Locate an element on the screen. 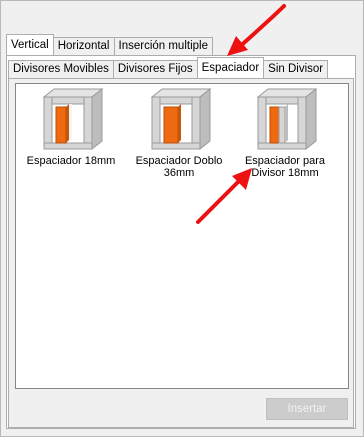  tab-horizontal: Horizontal is located at coordinates (83, 46).